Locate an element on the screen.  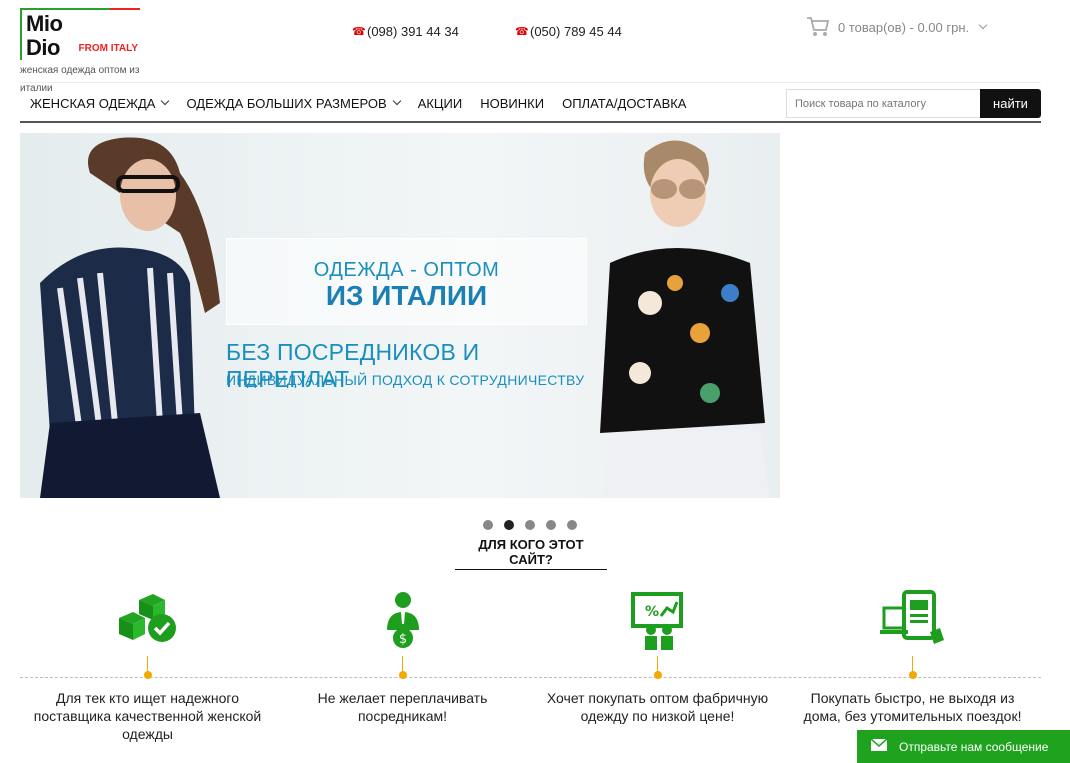
banner-title-box: ОДЕЖДА - ОПТОМ ИЗ ИТАЛИИ is located at coordinates (406, 281).